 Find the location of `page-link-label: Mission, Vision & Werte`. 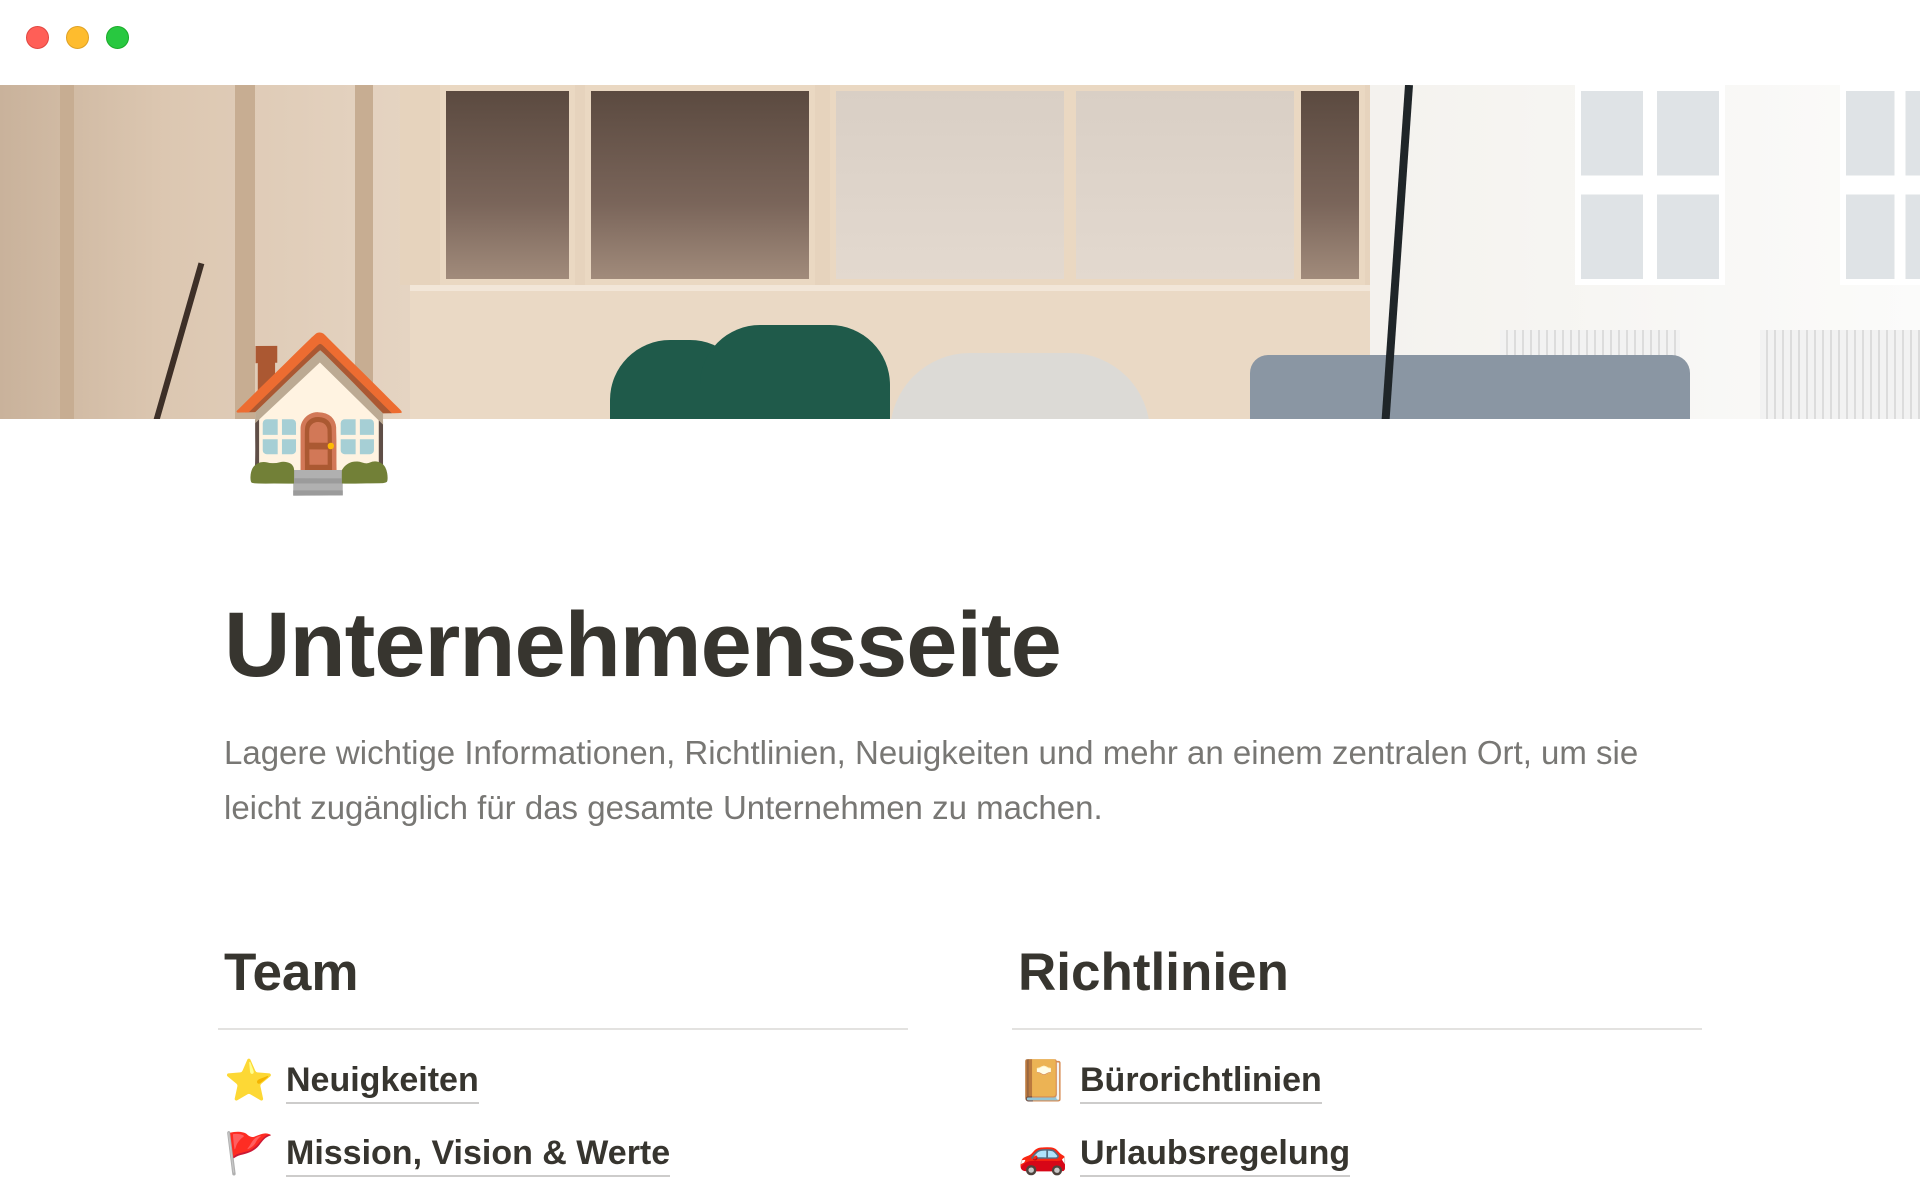

page-link-label: Mission, Vision & Werte is located at coordinates (478, 1154).